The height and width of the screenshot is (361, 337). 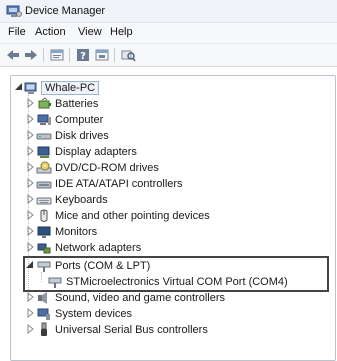 I want to click on usb-icon, so click(x=44, y=329).